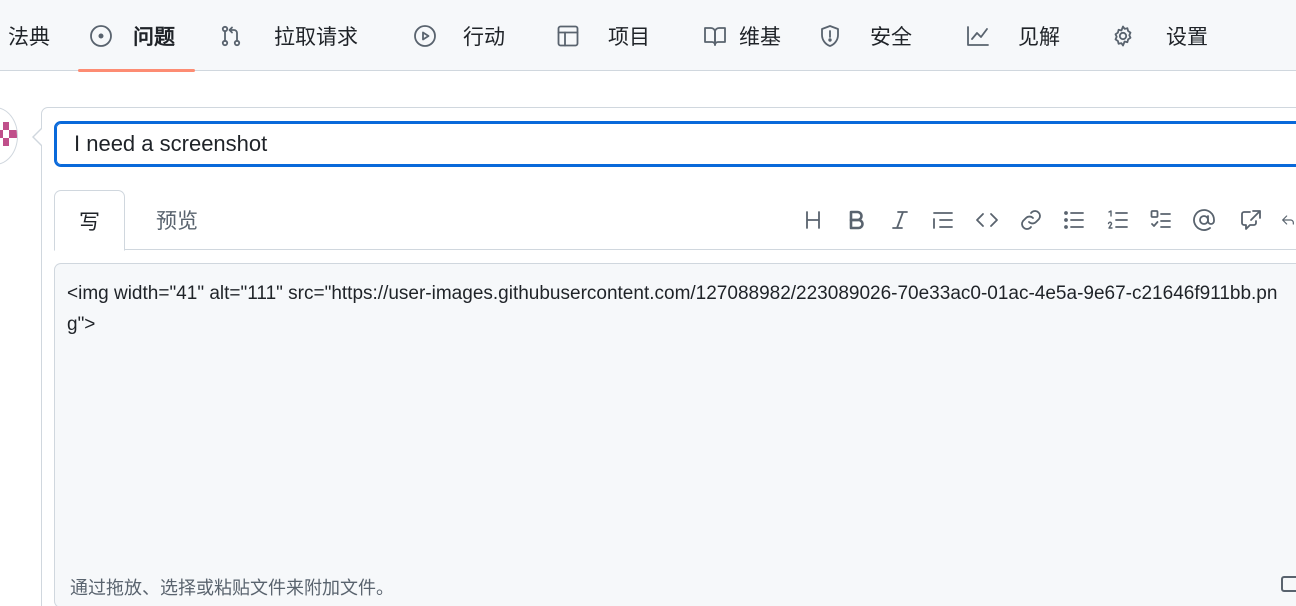 This screenshot has width=1296, height=606. I want to click on link-icon, so click(1031, 220).